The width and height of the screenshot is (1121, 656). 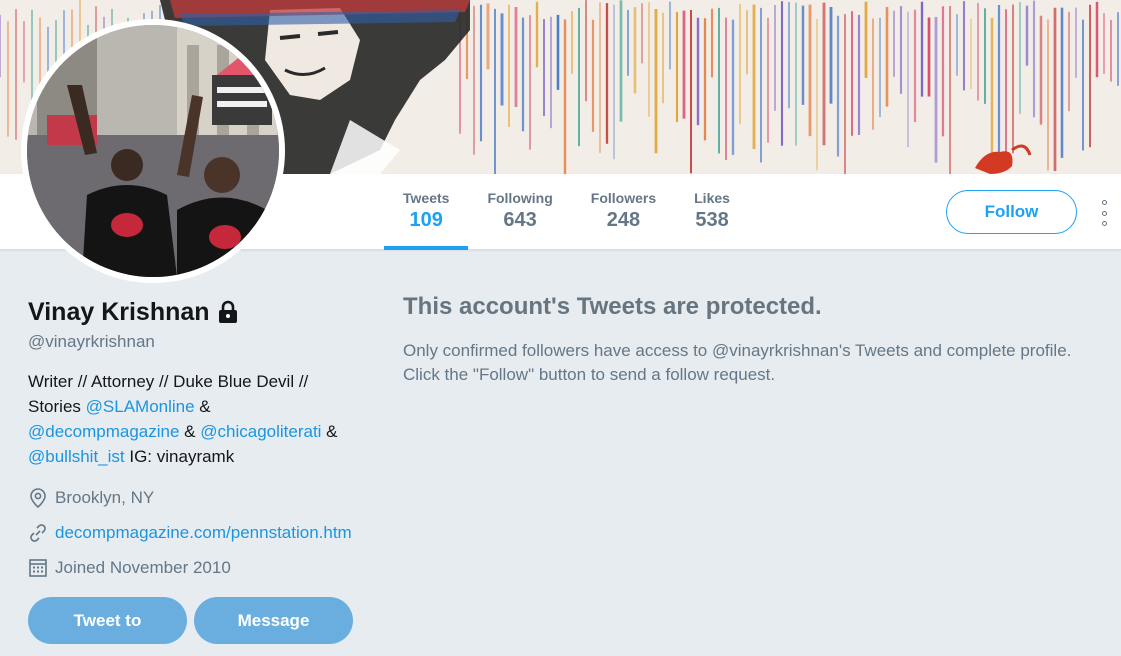 What do you see at coordinates (623, 220) in the screenshot?
I see `stat-value: 248` at bounding box center [623, 220].